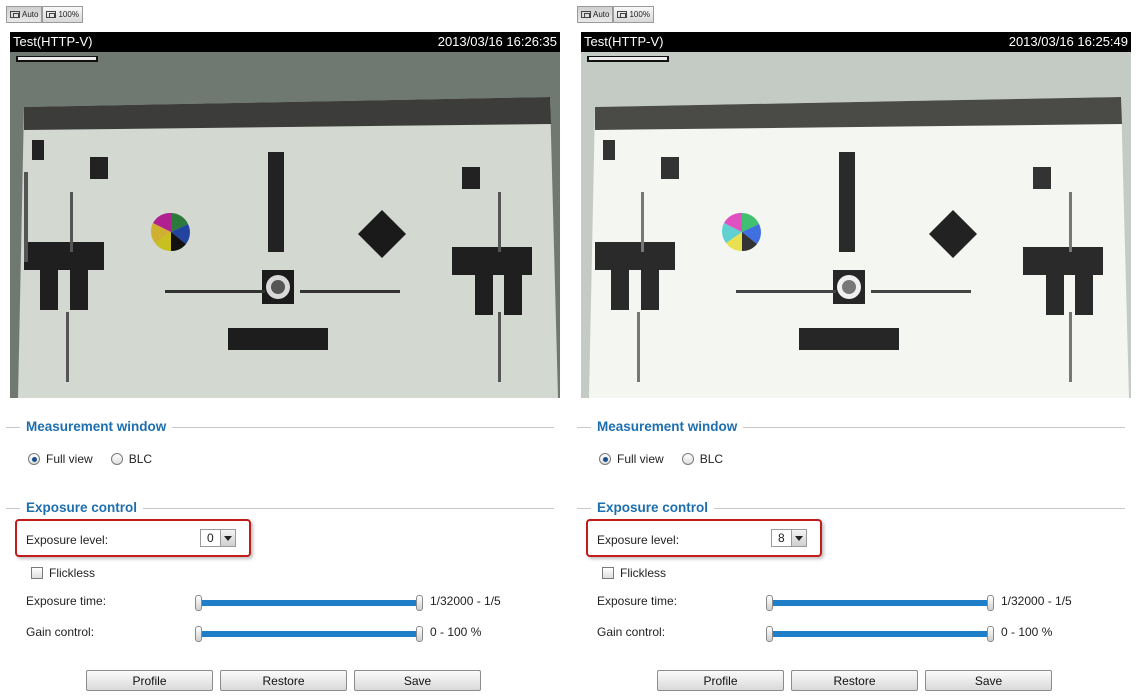 This screenshot has height=700, width=1142. Describe the element at coordinates (497, 41) in the screenshot. I see `stream-timestamp: 2013/03/16 16:26:35` at that location.